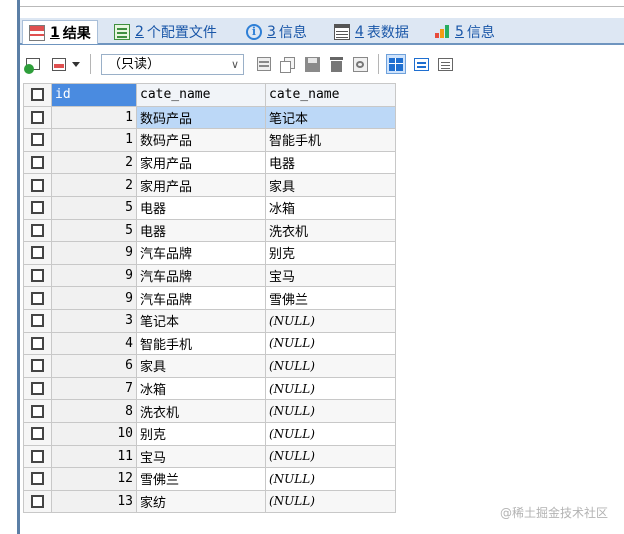 This screenshot has height=534, width=624. I want to click on table-row: 9 汽车品牌 雪佛兰, so click(209, 298).